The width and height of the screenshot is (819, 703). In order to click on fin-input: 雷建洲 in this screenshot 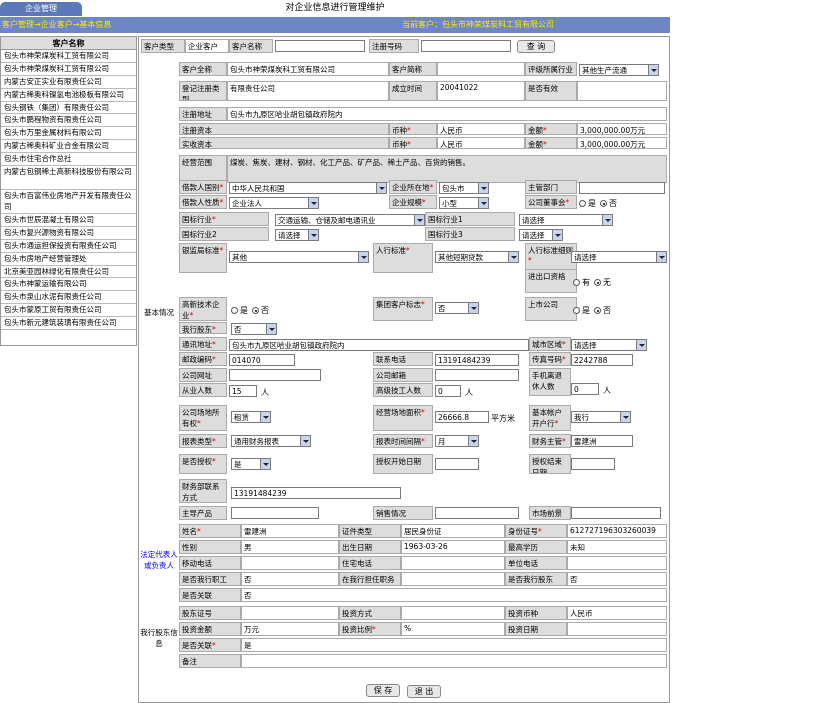, I will do `click(602, 441)`.